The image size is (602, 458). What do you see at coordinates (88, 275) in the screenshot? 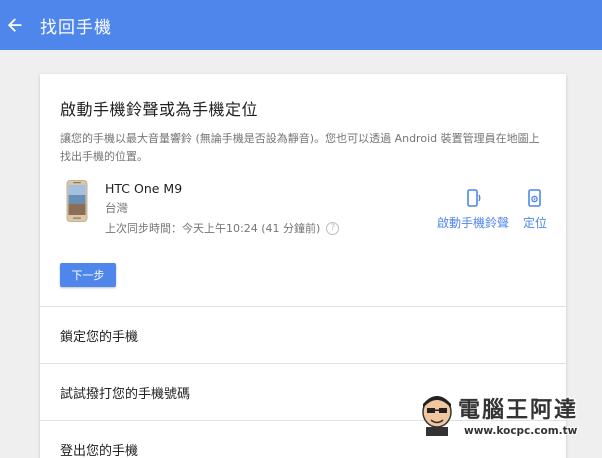
I see `next-button: 下一步` at bounding box center [88, 275].